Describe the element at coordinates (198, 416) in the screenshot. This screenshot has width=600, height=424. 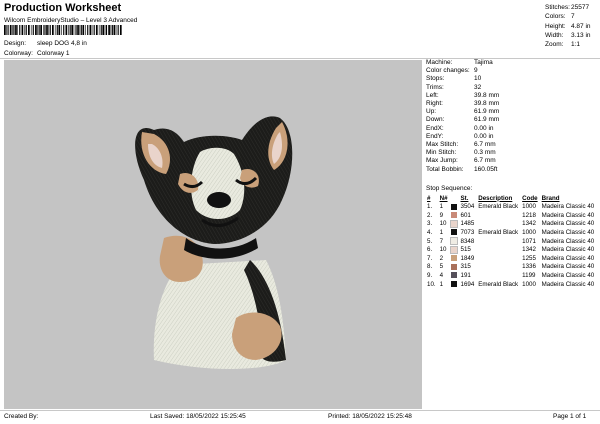
I see `last-saved: Last Saved: 18/05/2022 15:25:45` at that location.